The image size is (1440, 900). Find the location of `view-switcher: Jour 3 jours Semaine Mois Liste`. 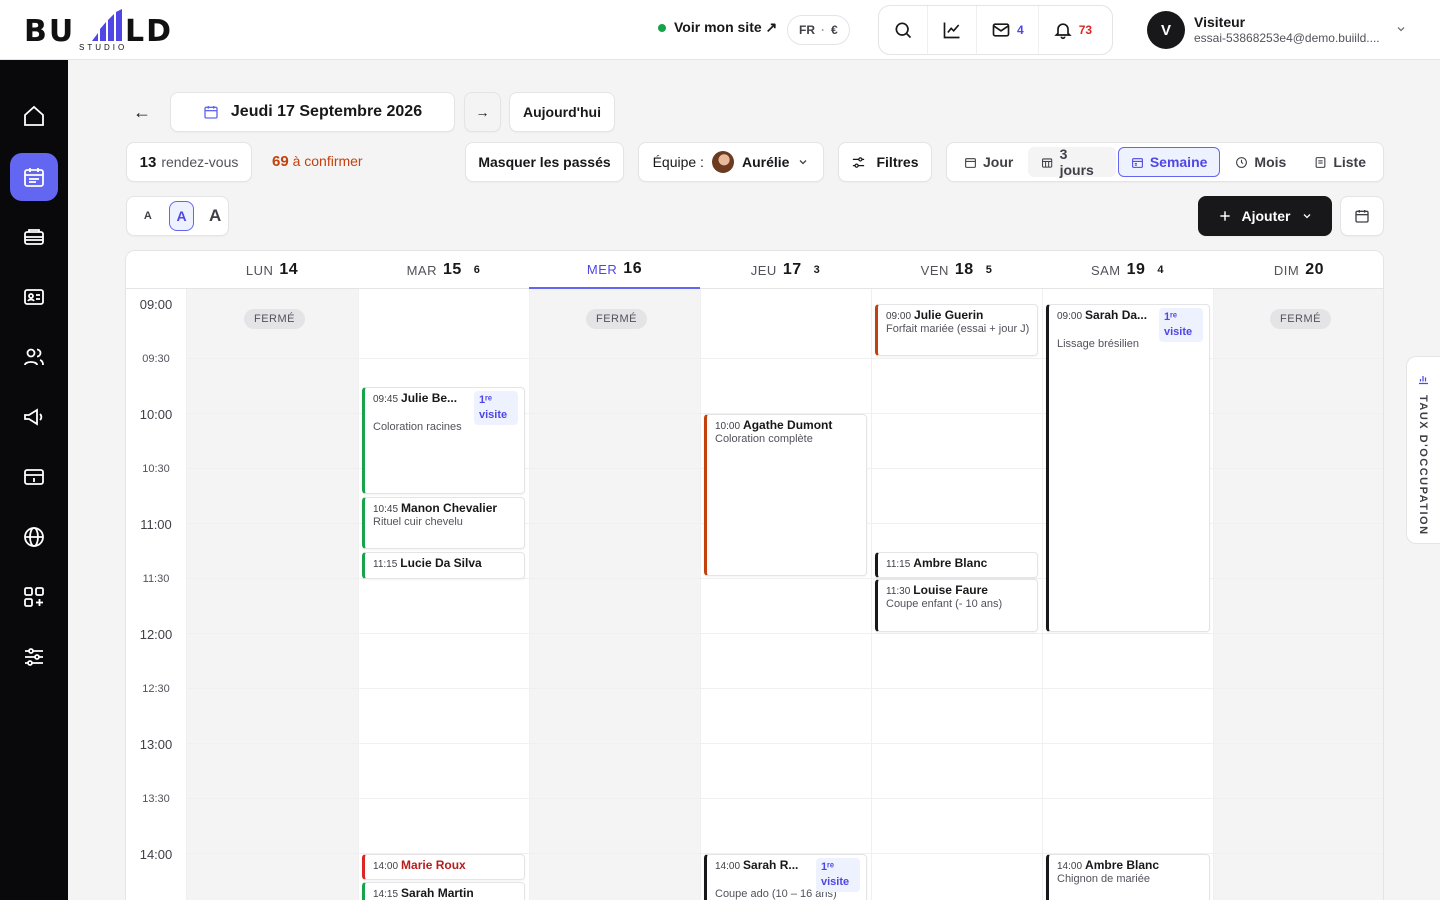

view-switcher: Jour 3 jours Semaine Mois Liste is located at coordinates (1165, 162).